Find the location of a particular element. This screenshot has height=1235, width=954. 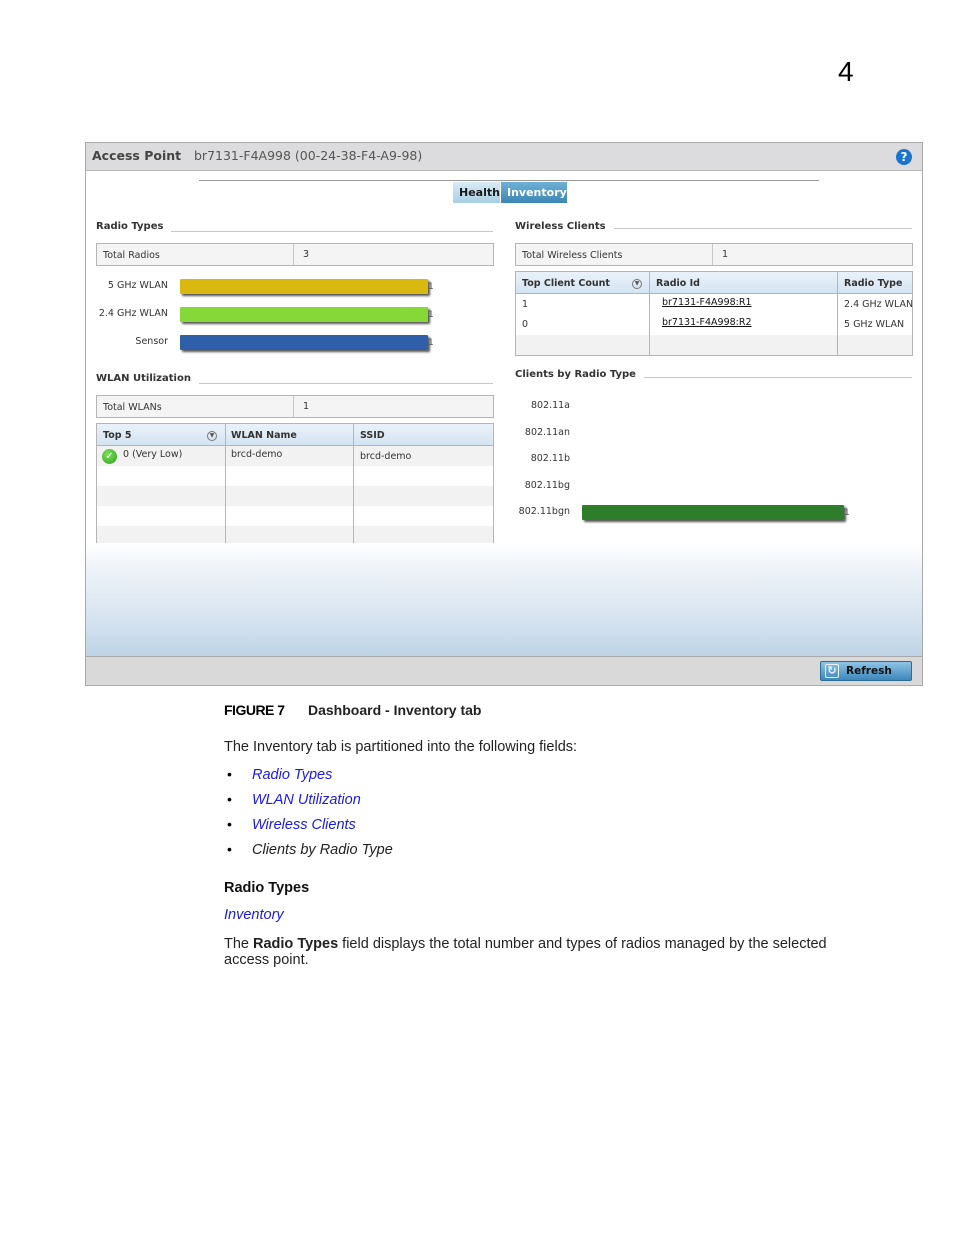

total-wireless-clients-value: 1 is located at coordinates (725, 254).